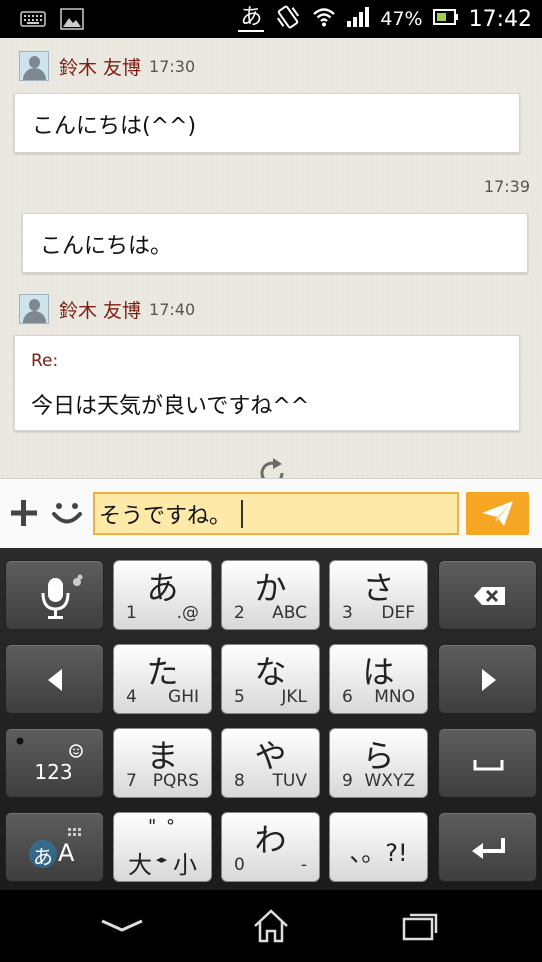 The height and width of the screenshot is (962, 542). I want to click on home-button, so click(271, 926).